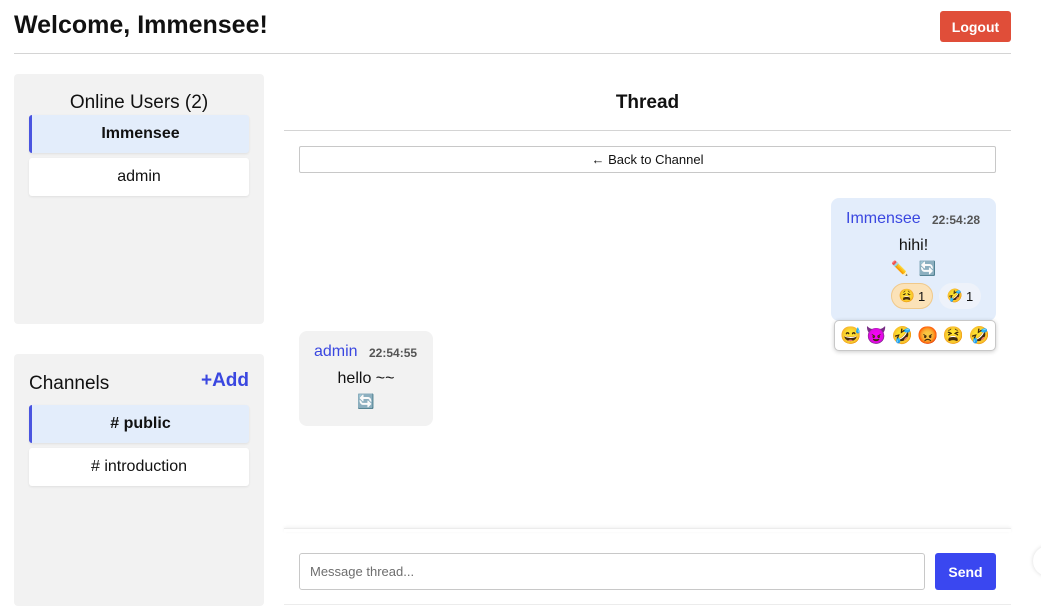 Image resolution: width=1041 pixels, height=614 pixels. I want to click on thread-divider, so click(647, 130).